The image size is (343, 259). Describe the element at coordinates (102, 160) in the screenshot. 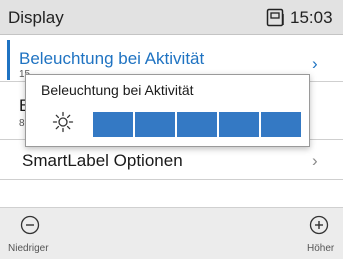

I see `menu-item-label: SmartLabel Optionen` at that location.